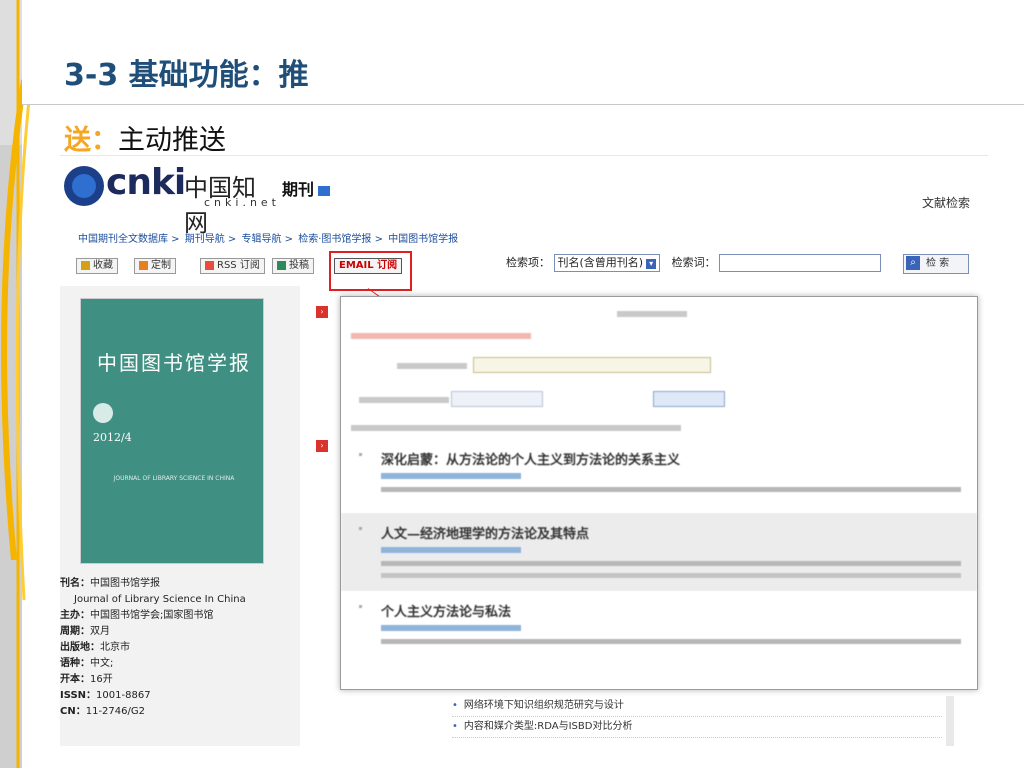 This screenshot has width=1024, height=768. What do you see at coordinates (242, 202) in the screenshot?
I see `logo-domain: cnki.net` at bounding box center [242, 202].